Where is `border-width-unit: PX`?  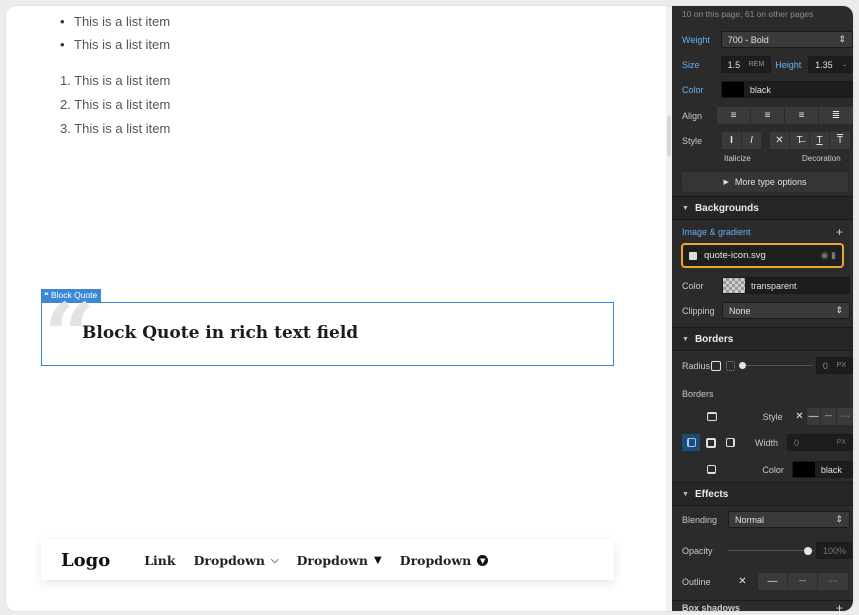 border-width-unit: PX is located at coordinates (841, 442).